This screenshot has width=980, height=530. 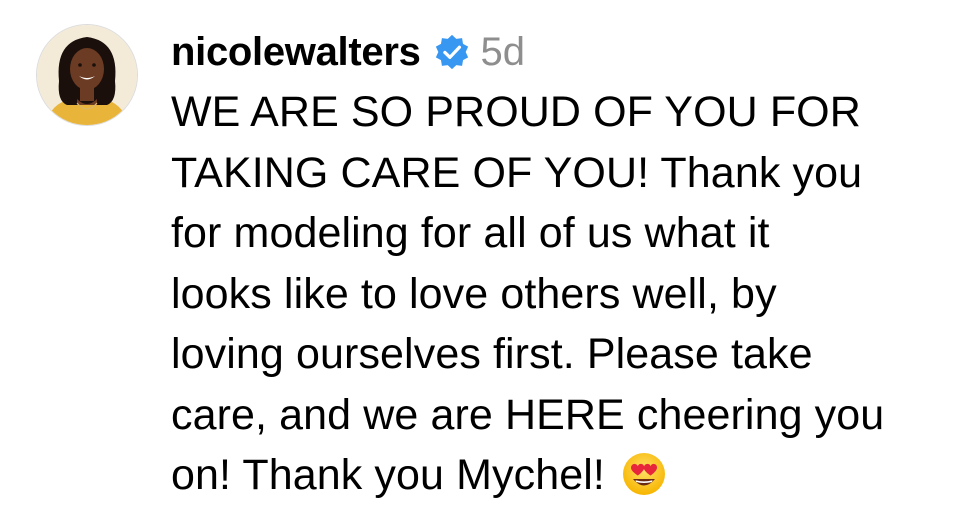 What do you see at coordinates (503, 52) in the screenshot?
I see `timestamp: 5d` at bounding box center [503, 52].